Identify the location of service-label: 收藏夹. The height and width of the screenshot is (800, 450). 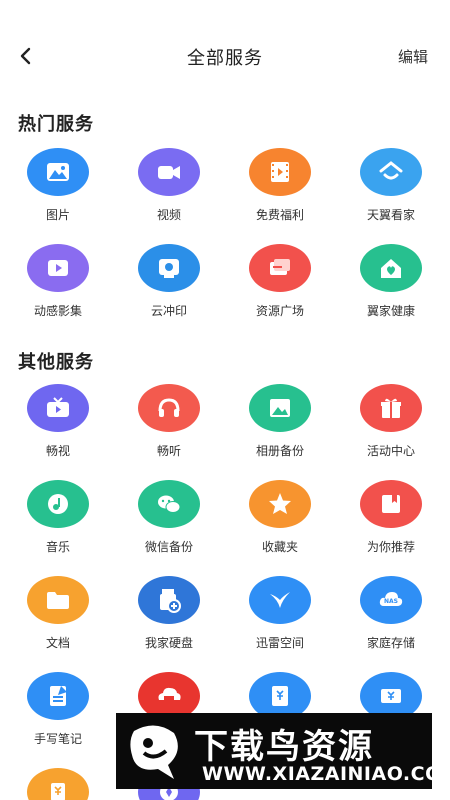
(279, 547).